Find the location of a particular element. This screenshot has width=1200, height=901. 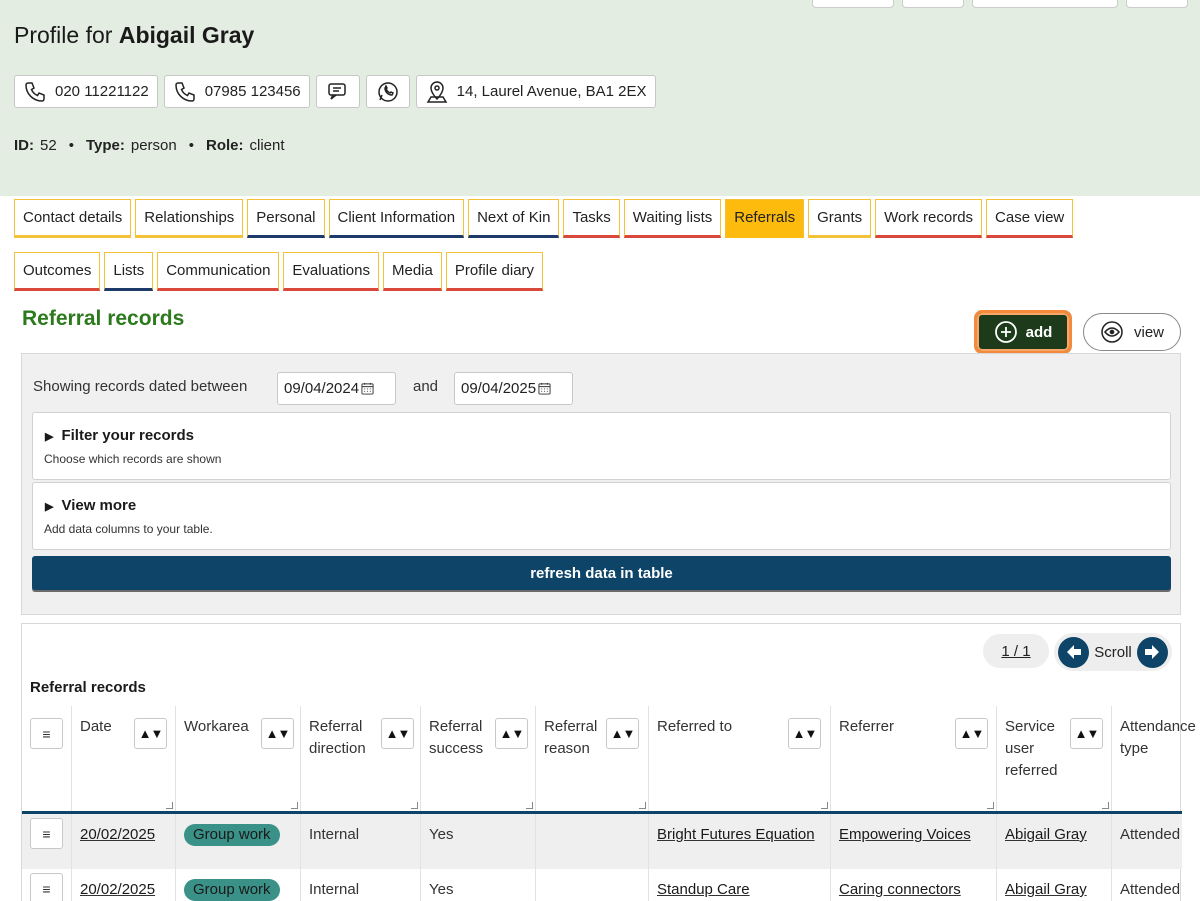

scroll-right-button is located at coordinates (1152, 652).